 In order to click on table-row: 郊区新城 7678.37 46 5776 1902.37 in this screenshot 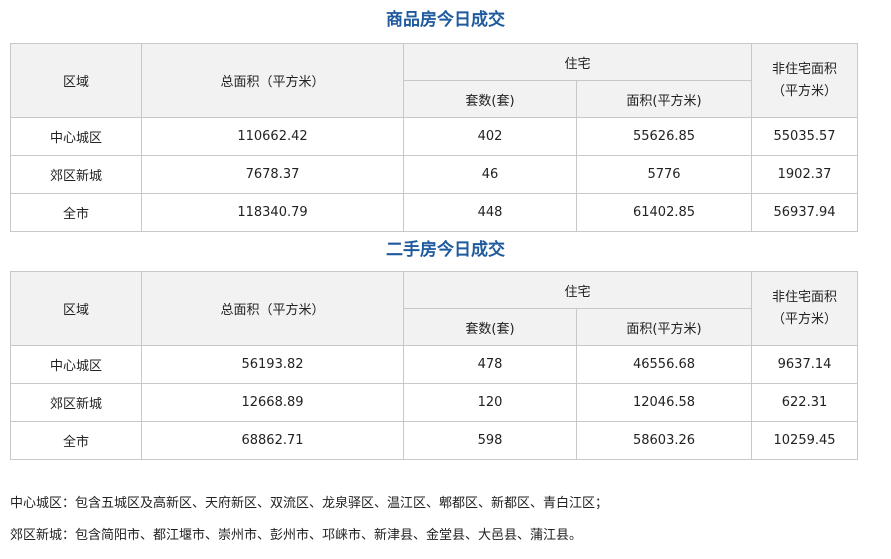, I will do `click(434, 174)`.